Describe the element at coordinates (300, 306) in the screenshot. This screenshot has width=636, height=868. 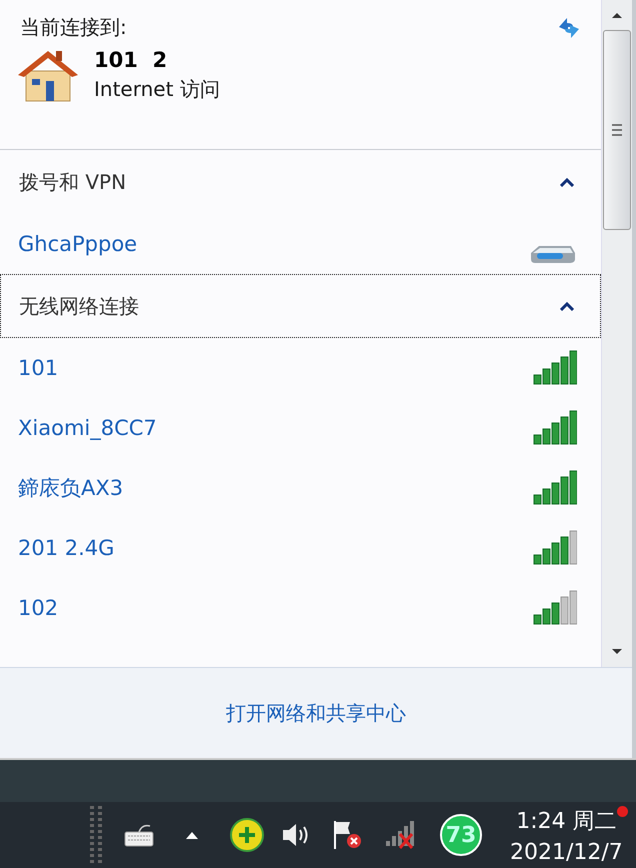
I see `section-header: 无线网络连接` at that location.